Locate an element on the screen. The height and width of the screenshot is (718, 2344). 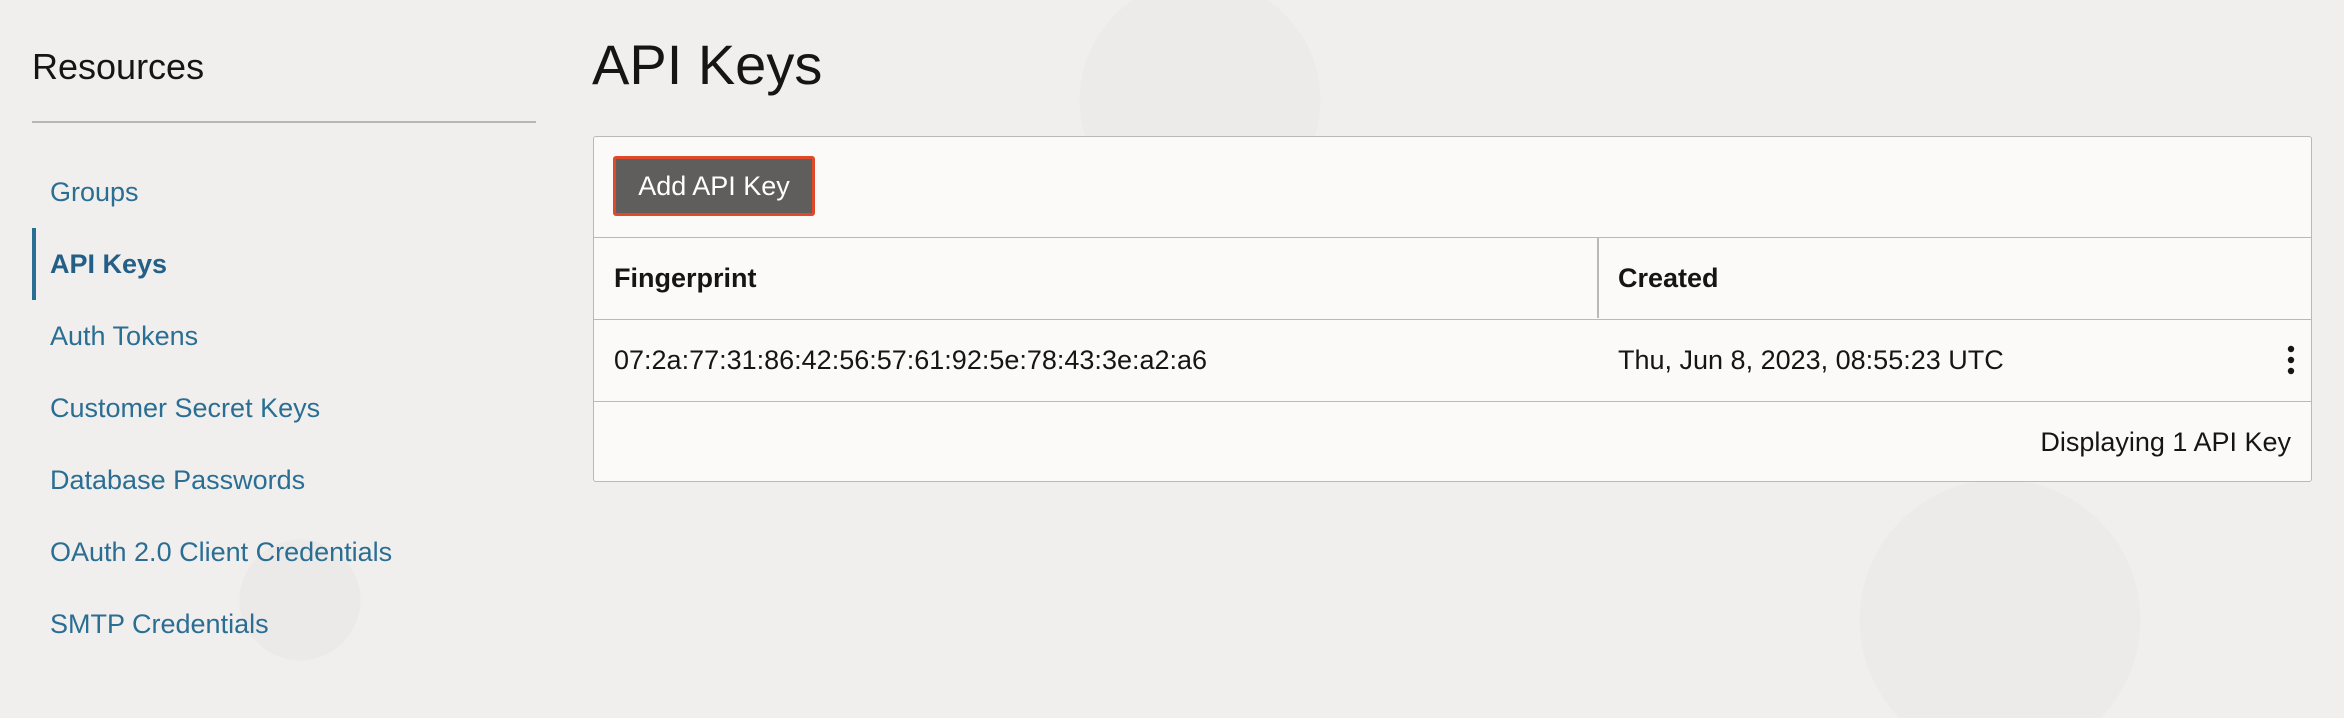
kebab-menu-icon is located at coordinates (2291, 360).